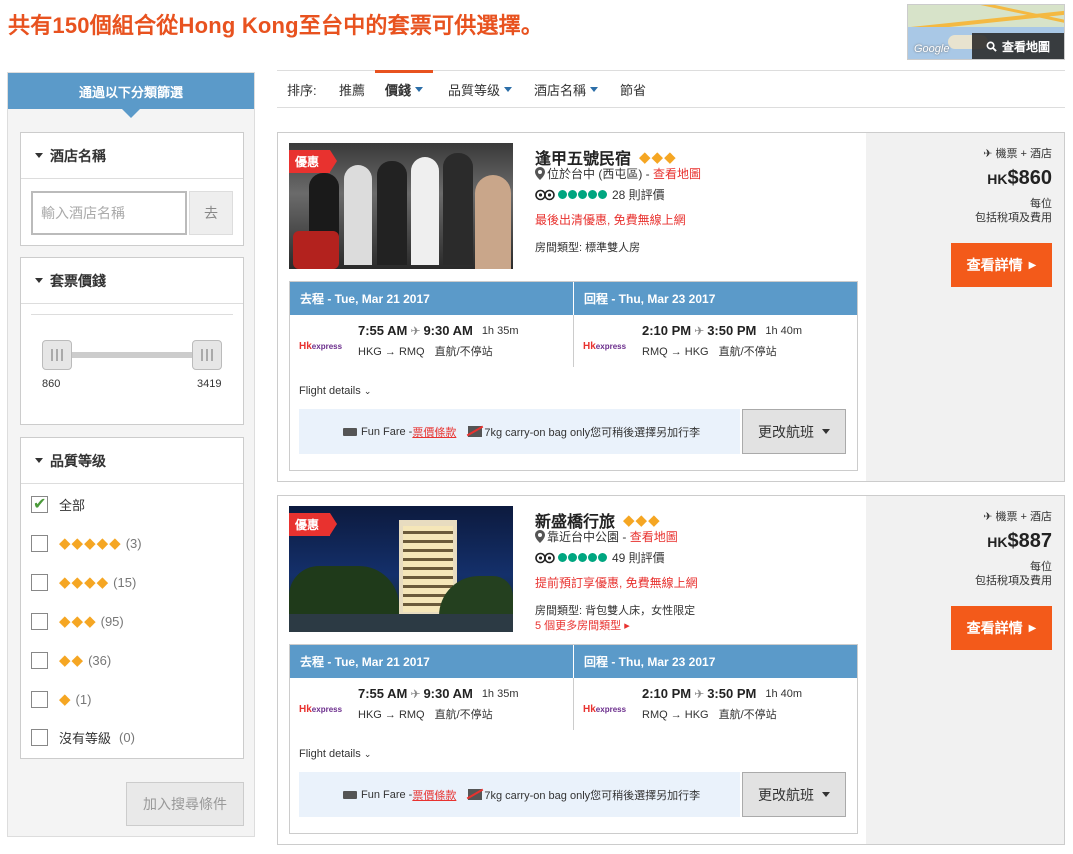  Describe the element at coordinates (109, 213) in the screenshot. I see `hotel-name-input` at that location.